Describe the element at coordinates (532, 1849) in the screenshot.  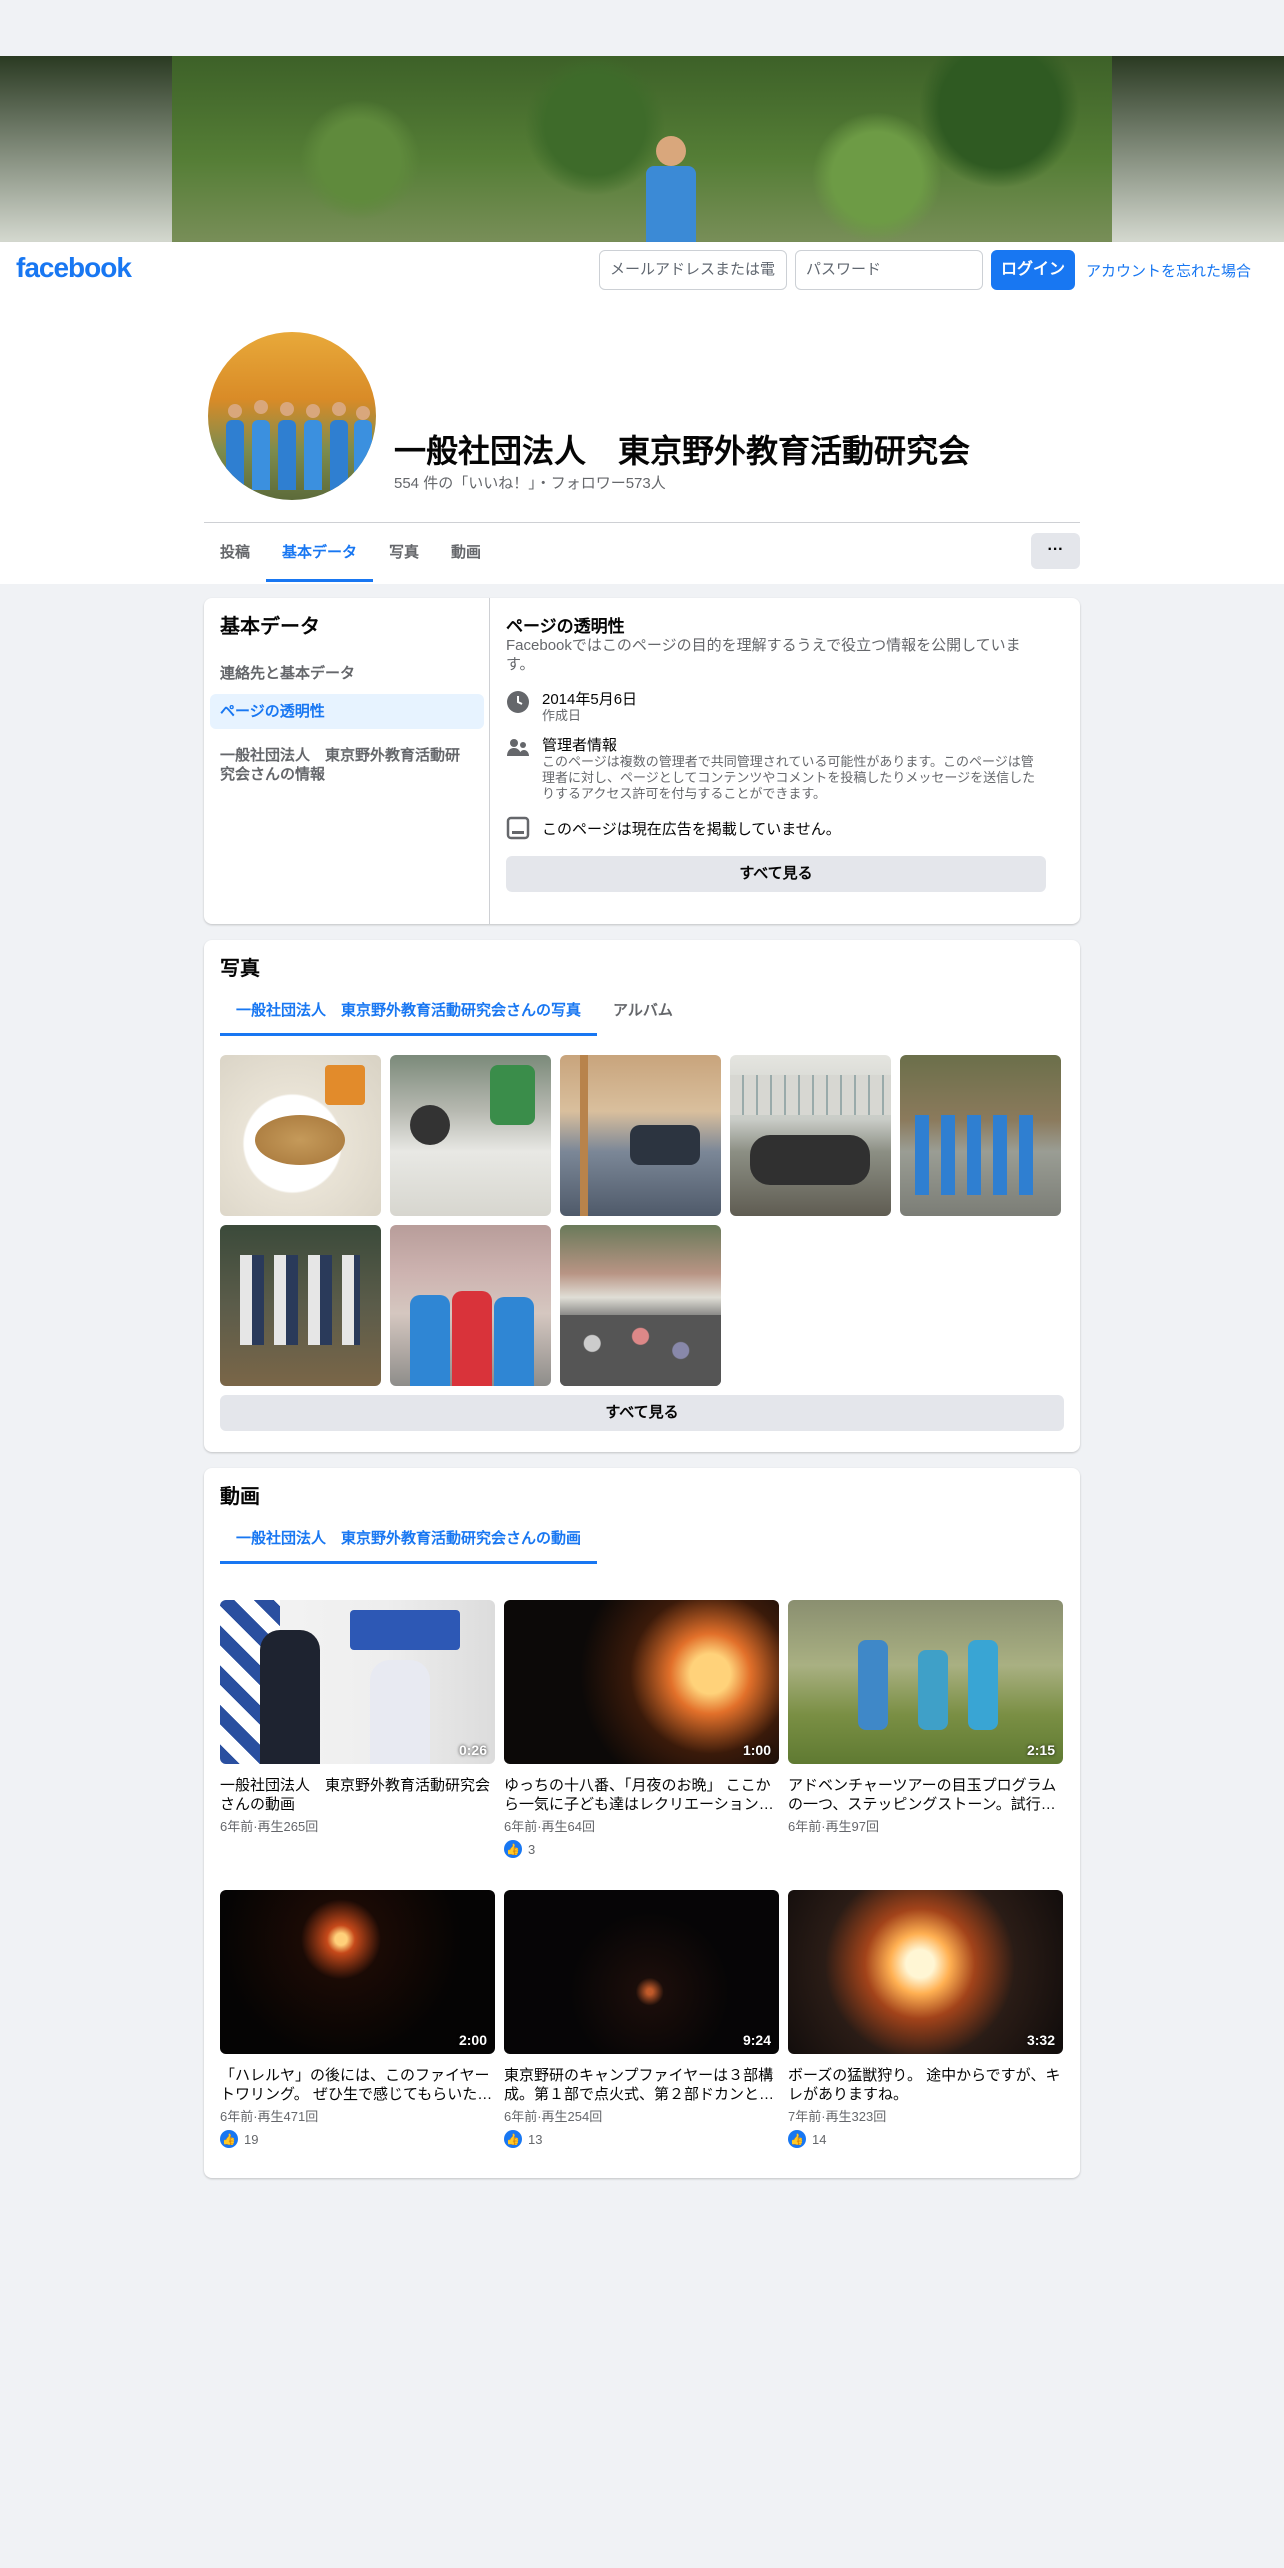
I see `like-count: 3` at that location.